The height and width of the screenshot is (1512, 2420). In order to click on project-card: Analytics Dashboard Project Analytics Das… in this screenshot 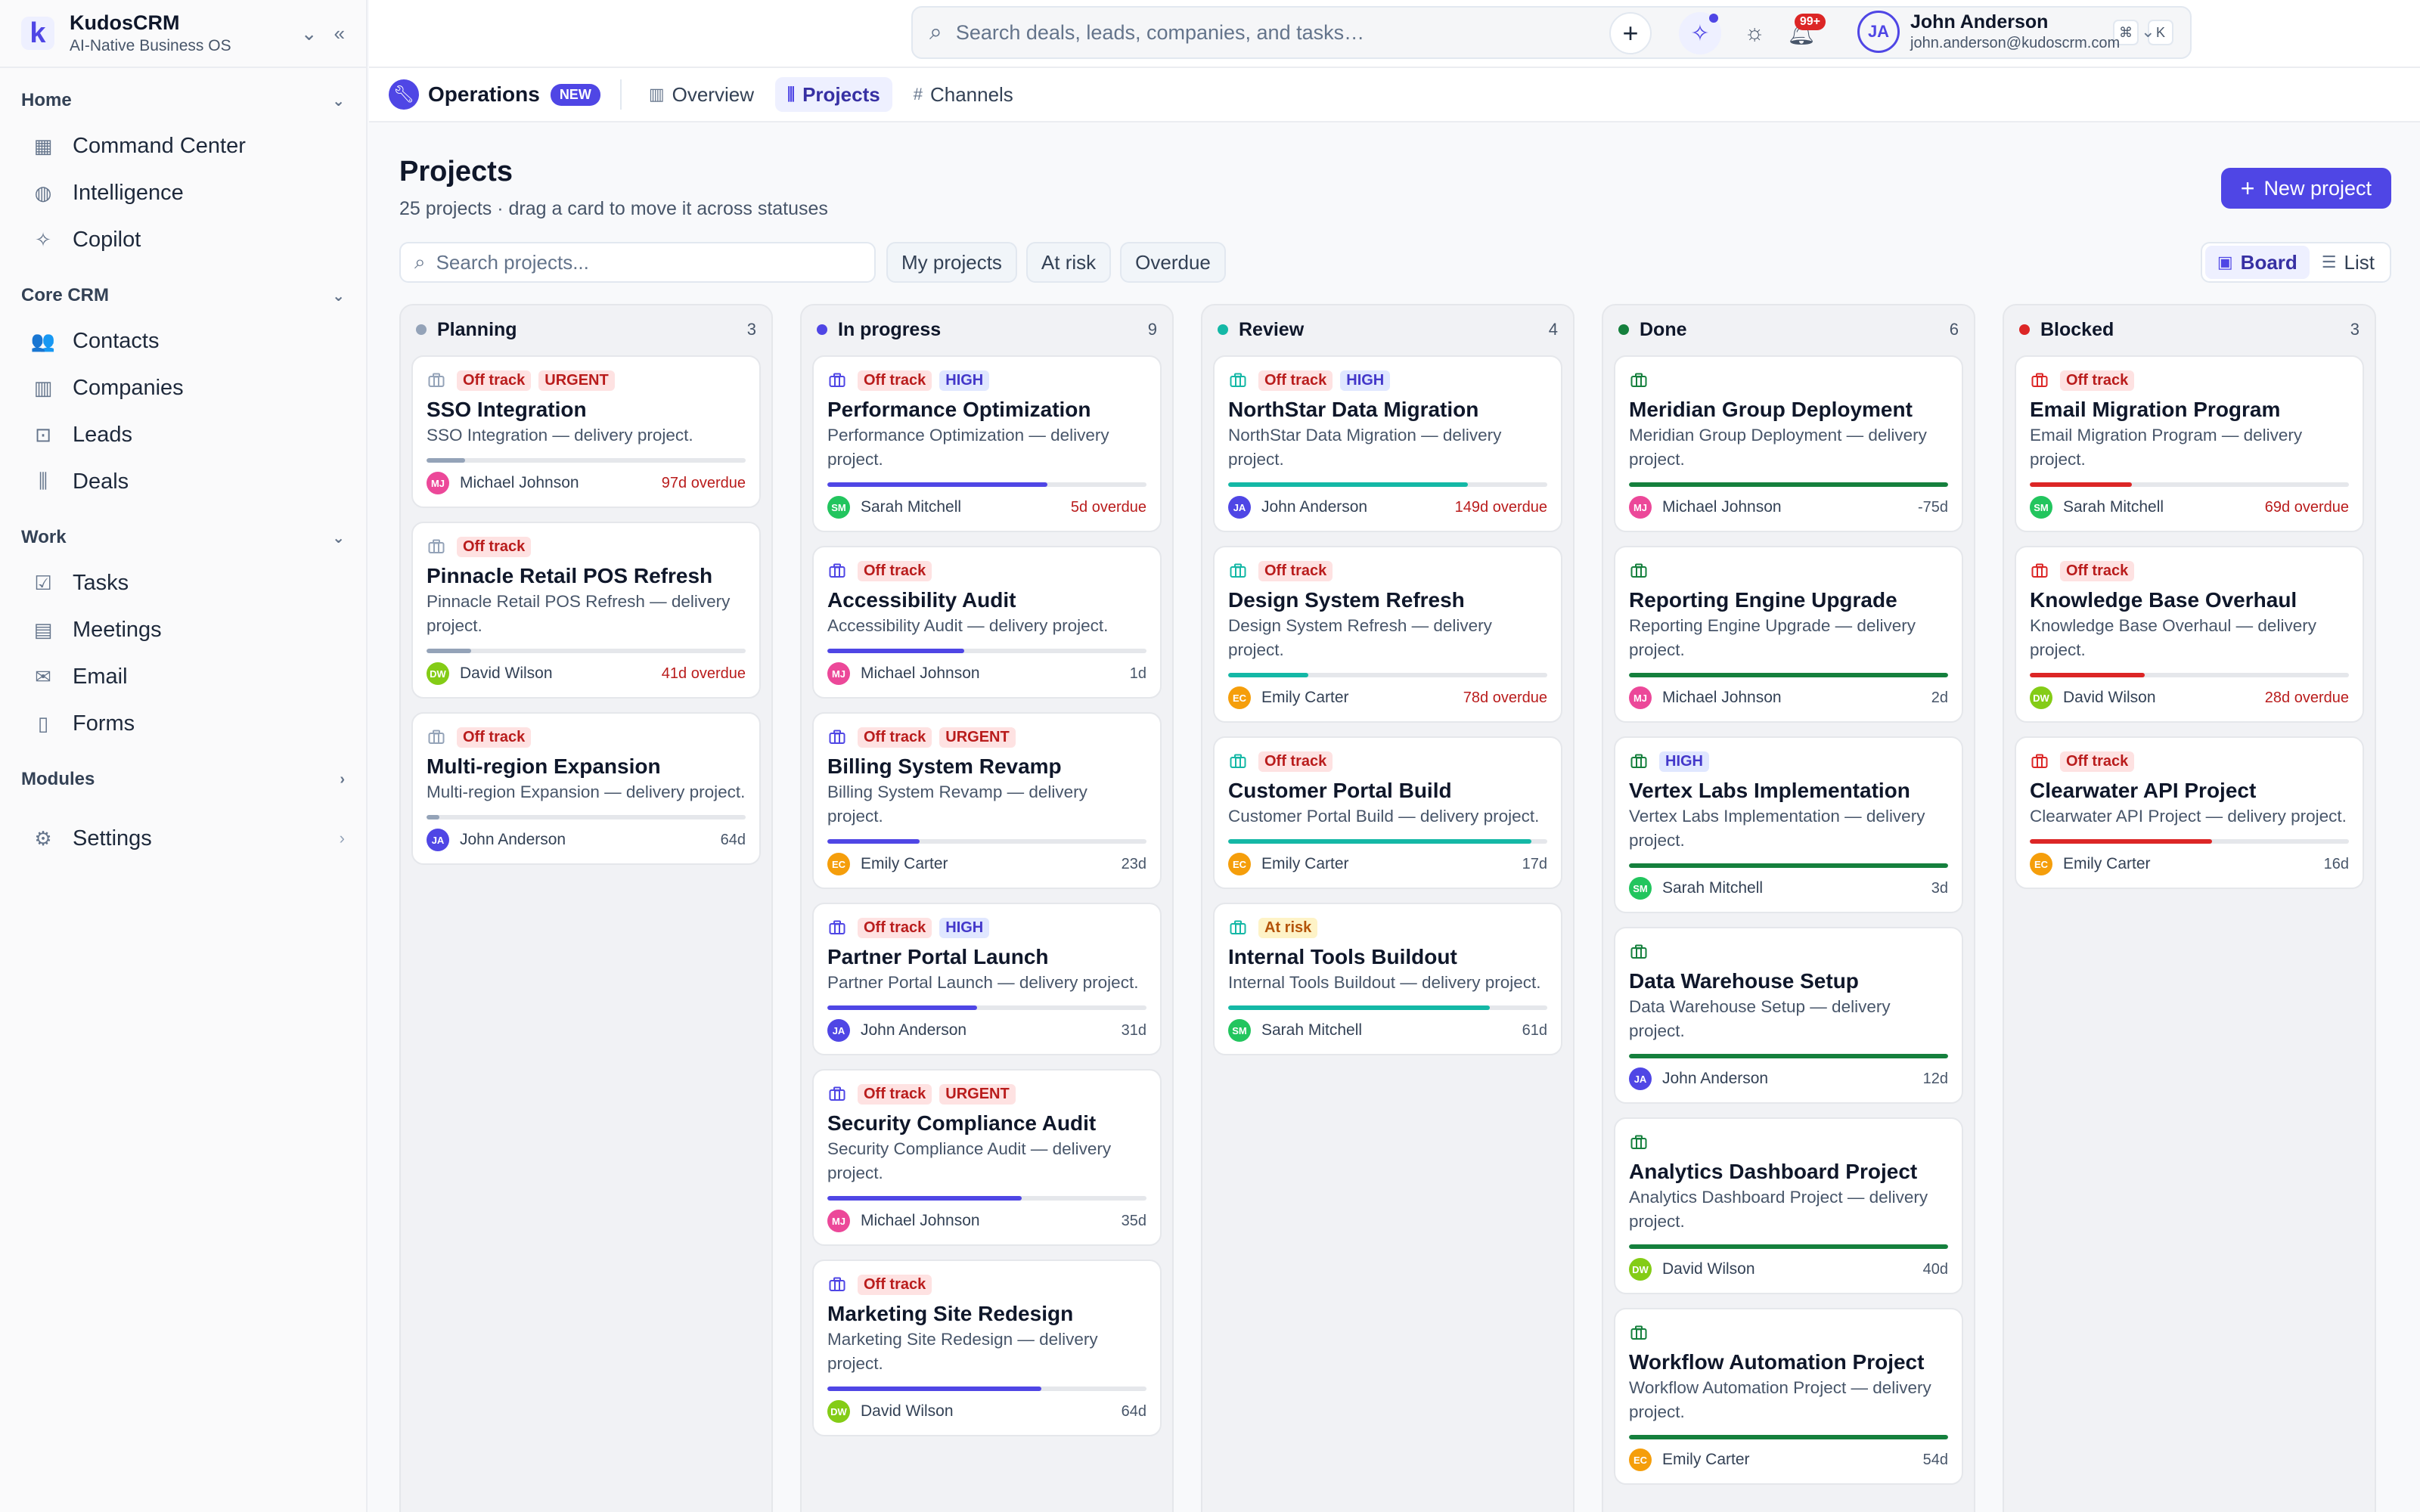, I will do `click(1788, 1205)`.